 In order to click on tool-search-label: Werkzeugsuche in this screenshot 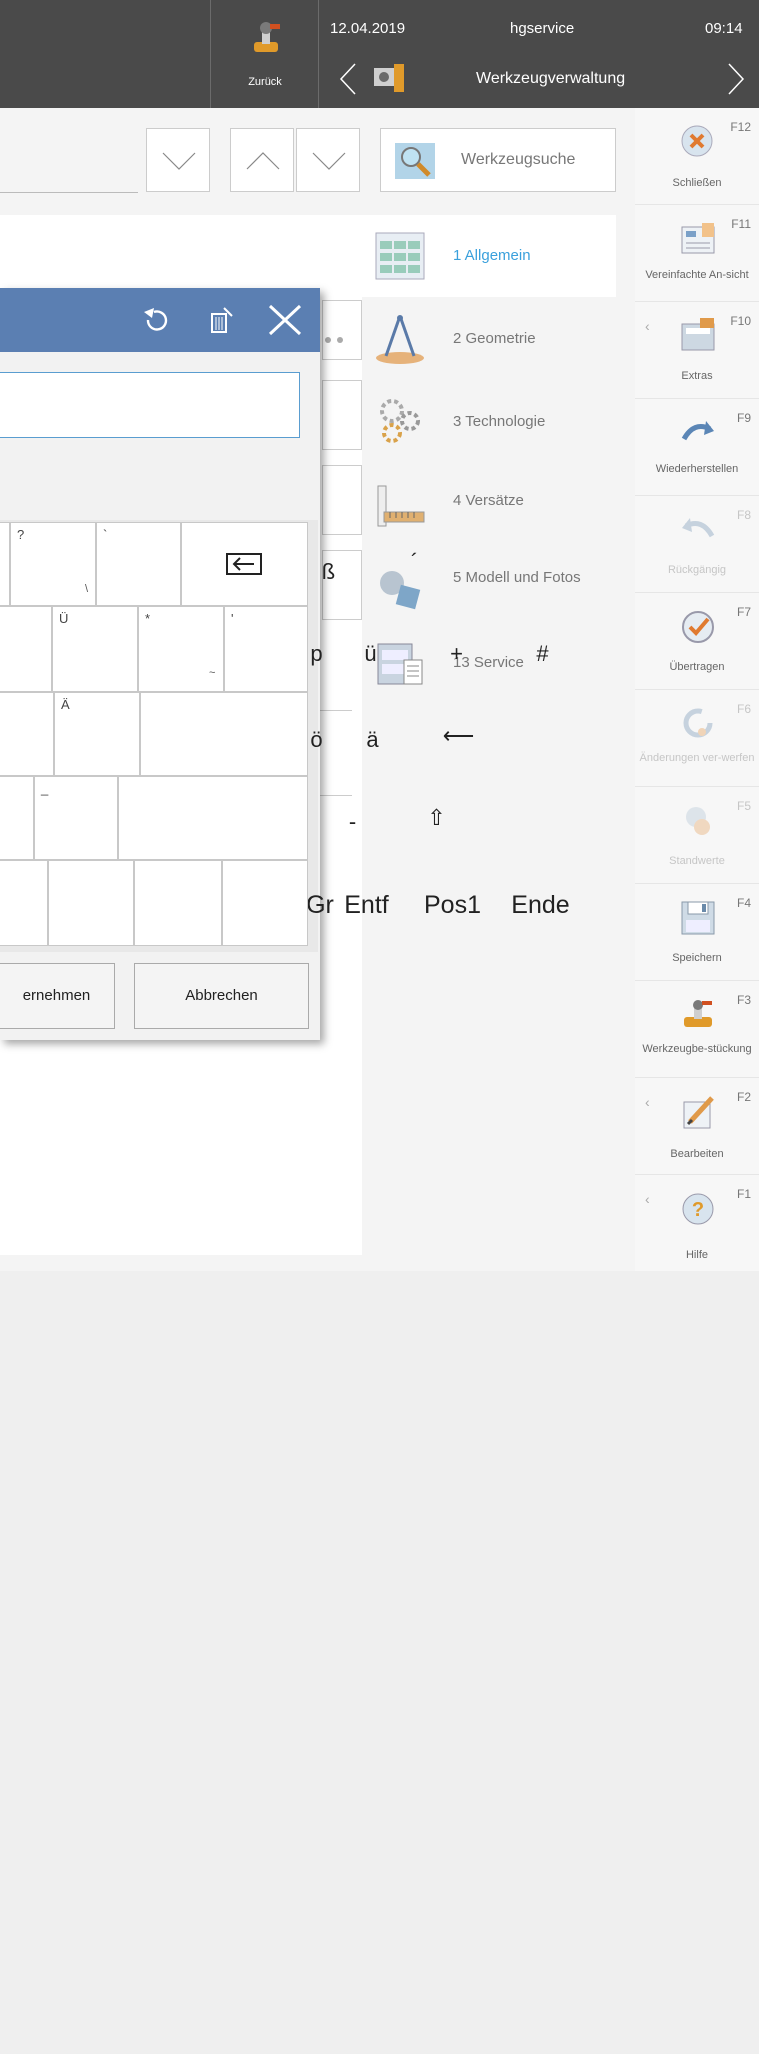, I will do `click(518, 159)`.